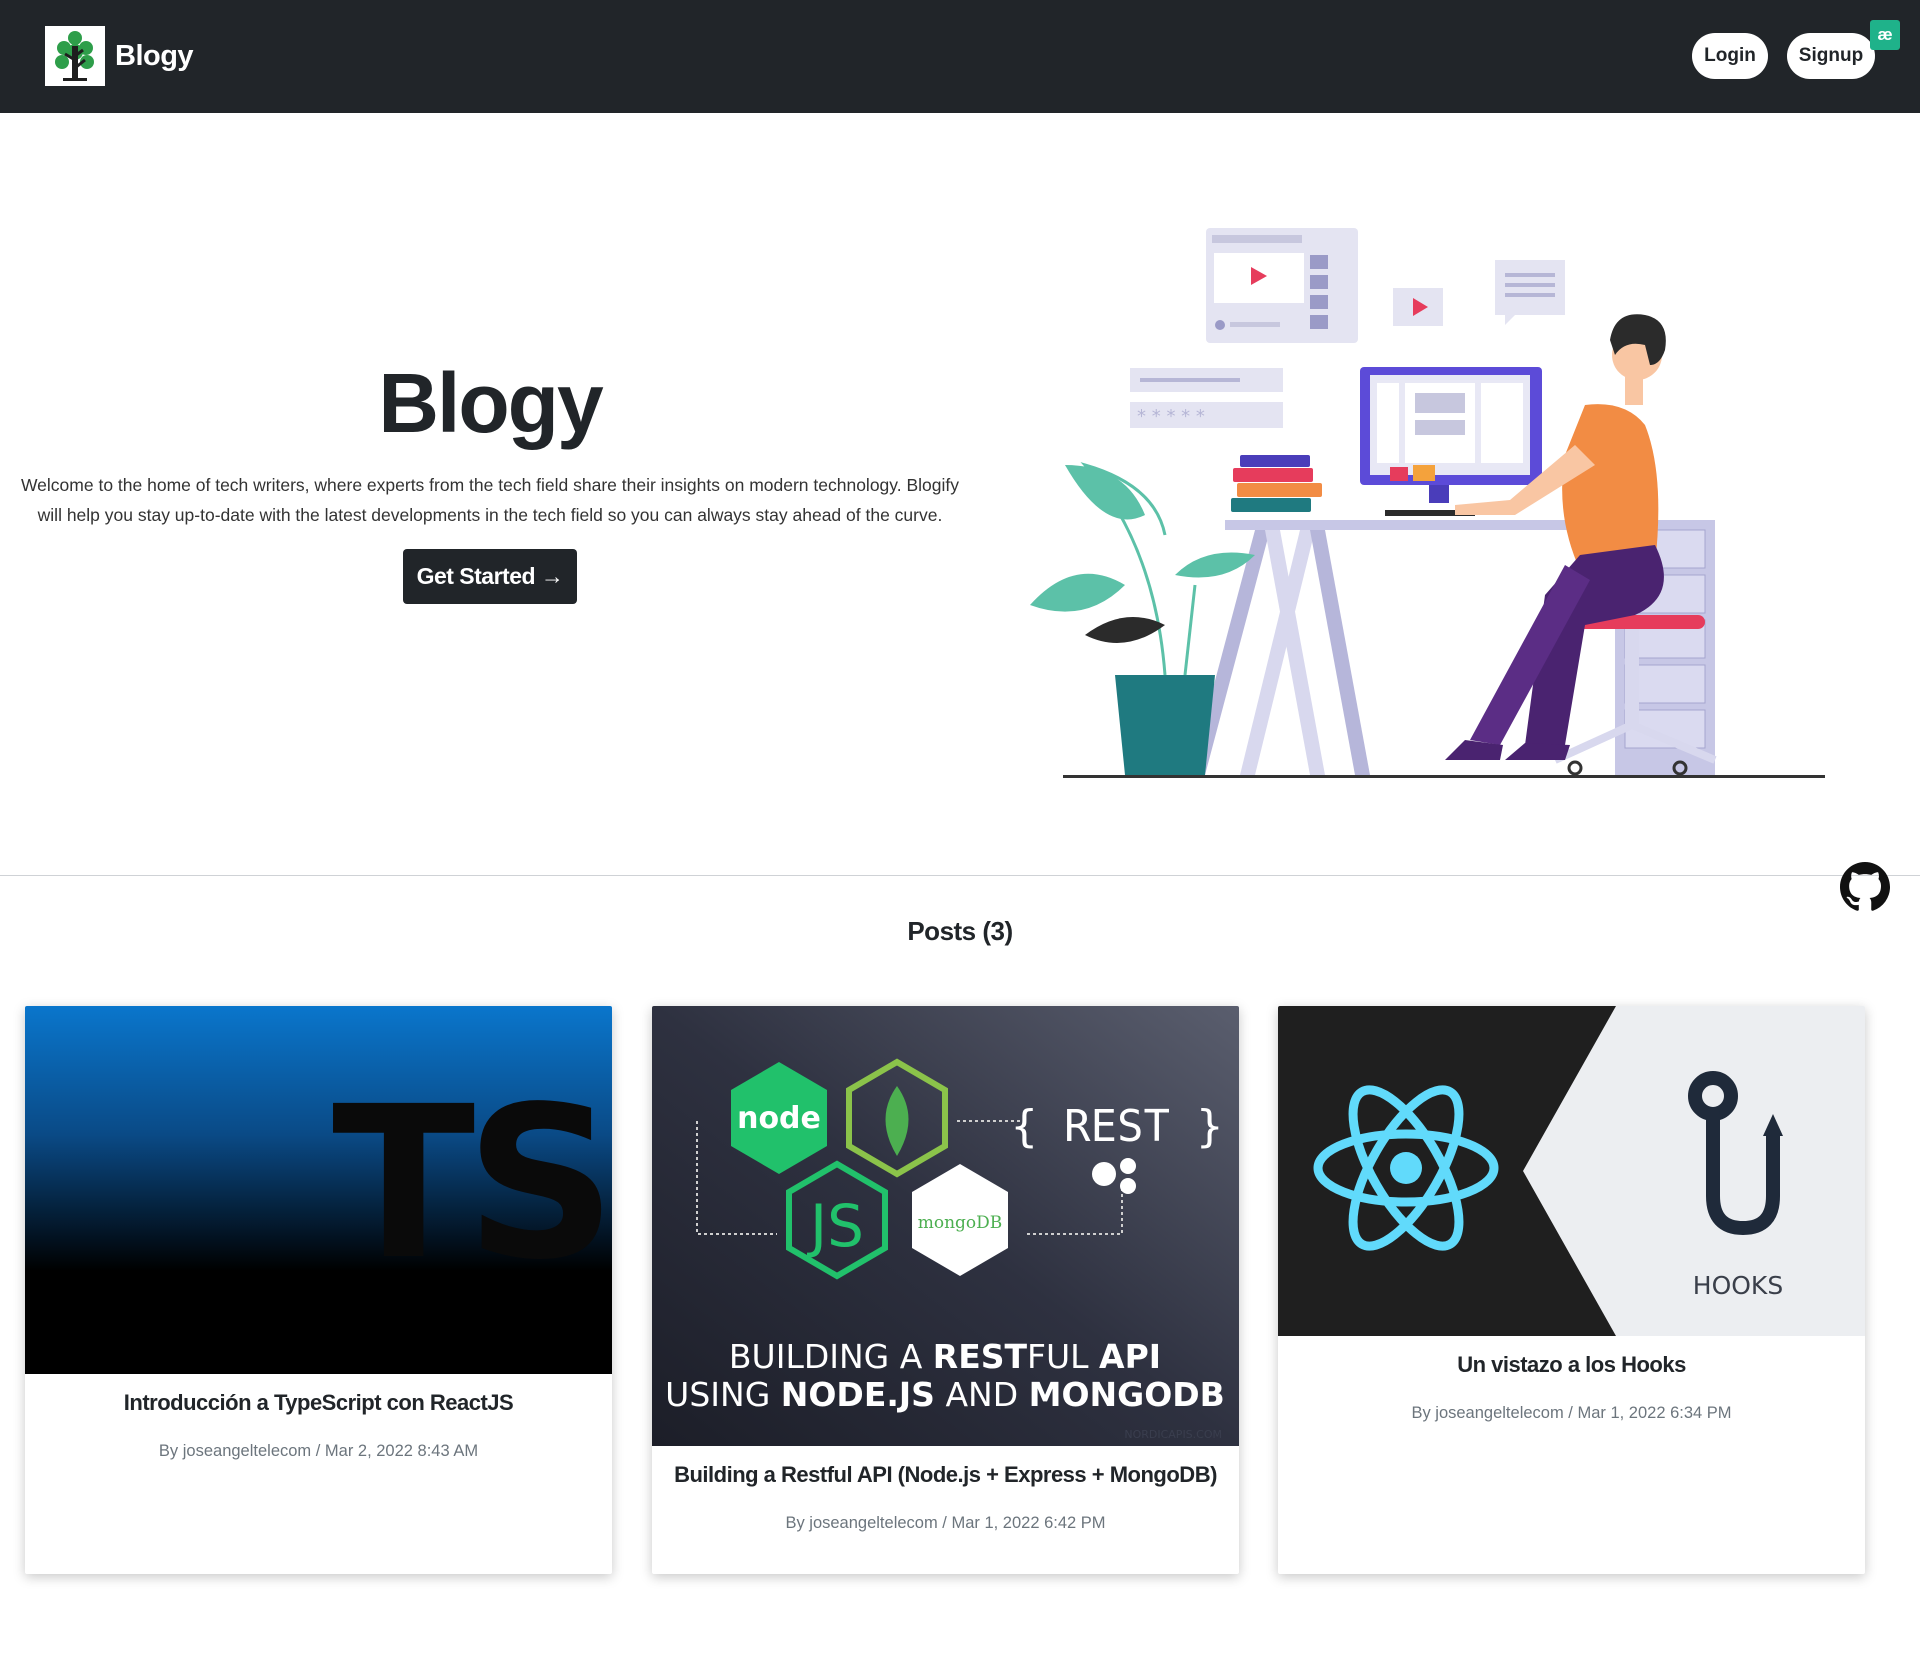 This screenshot has height=1676, width=1920. What do you see at coordinates (1173, 1434) in the screenshot?
I see `cover-watermark: NORDICAPIS.COM` at bounding box center [1173, 1434].